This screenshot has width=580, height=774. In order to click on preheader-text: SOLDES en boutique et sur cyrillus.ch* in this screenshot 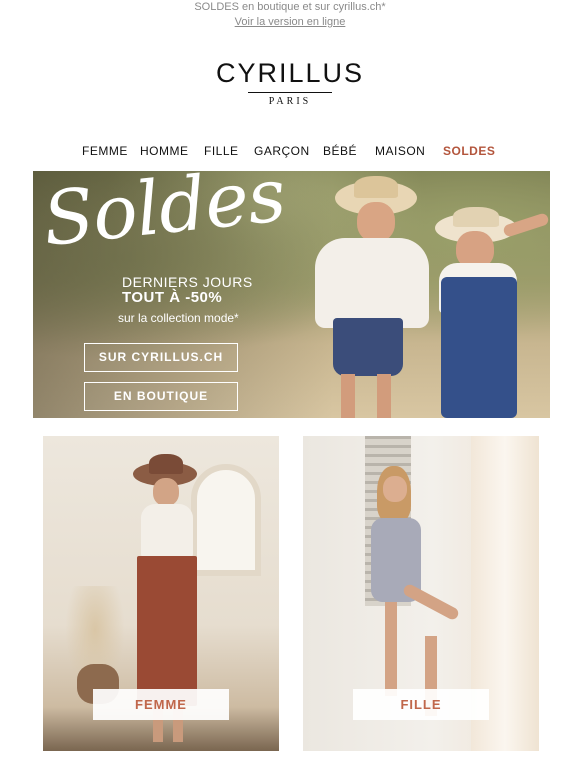, I will do `click(290, 7)`.